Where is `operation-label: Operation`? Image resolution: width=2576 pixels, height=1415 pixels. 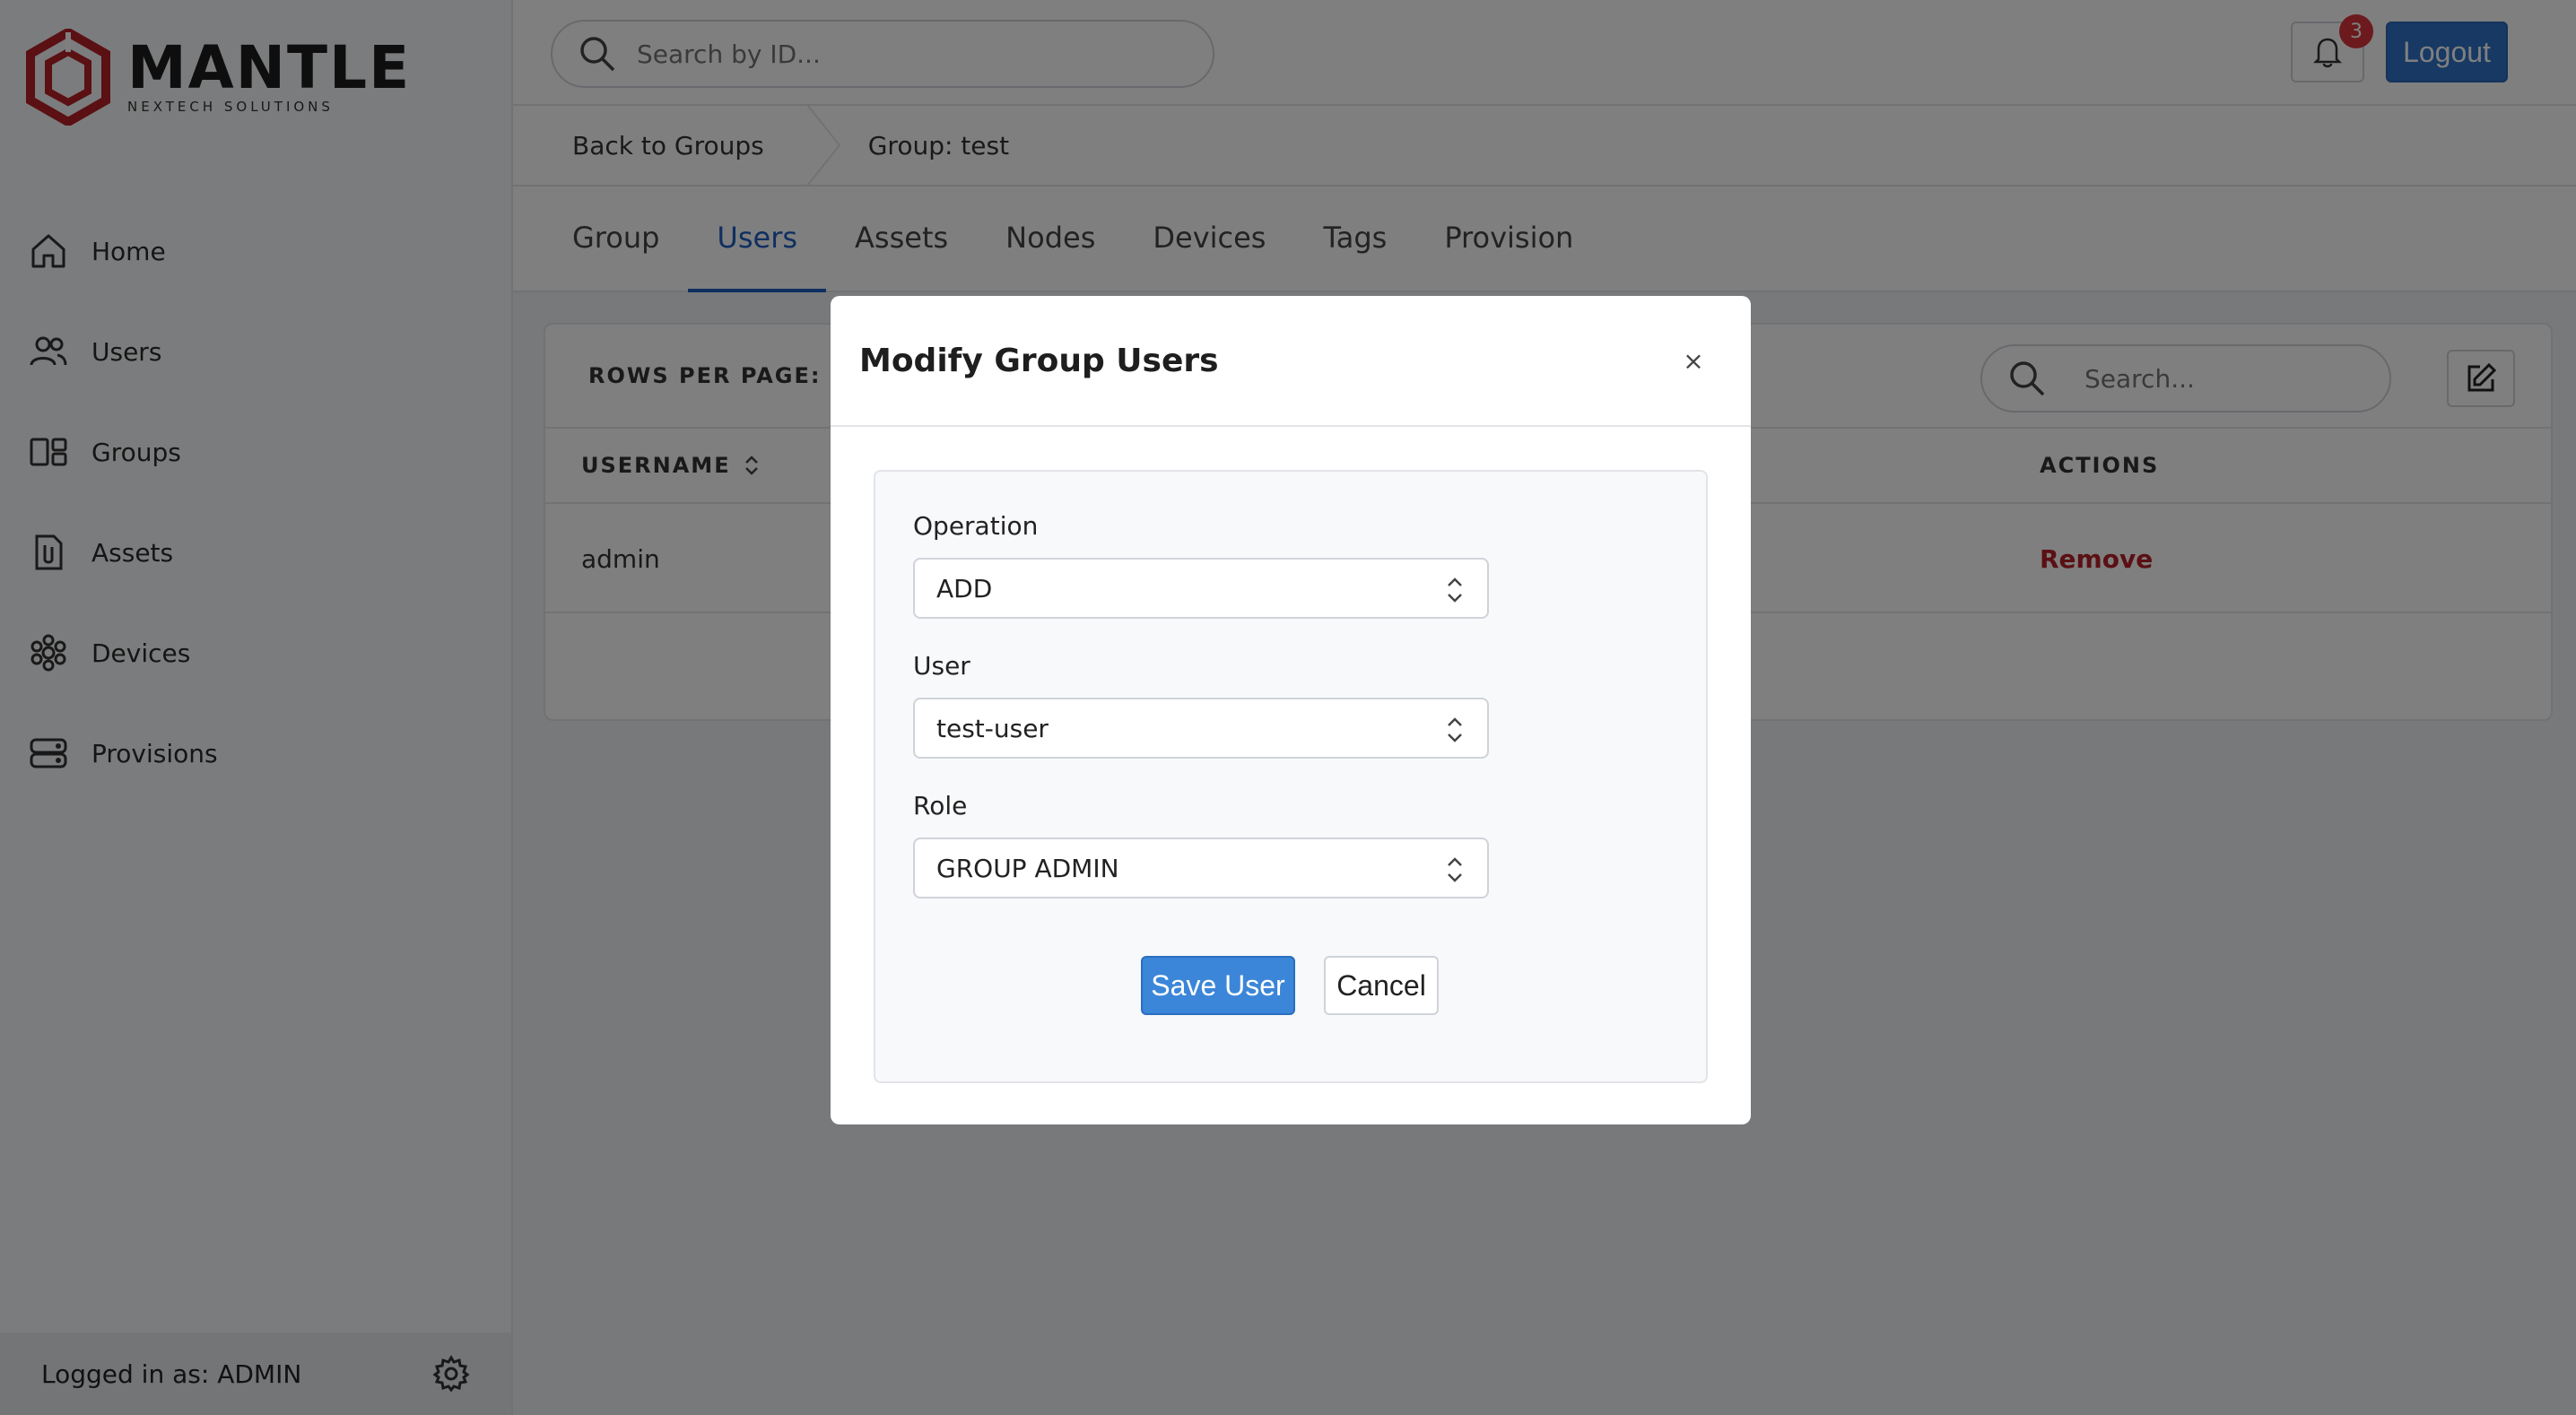
operation-label: Operation is located at coordinates (976, 526).